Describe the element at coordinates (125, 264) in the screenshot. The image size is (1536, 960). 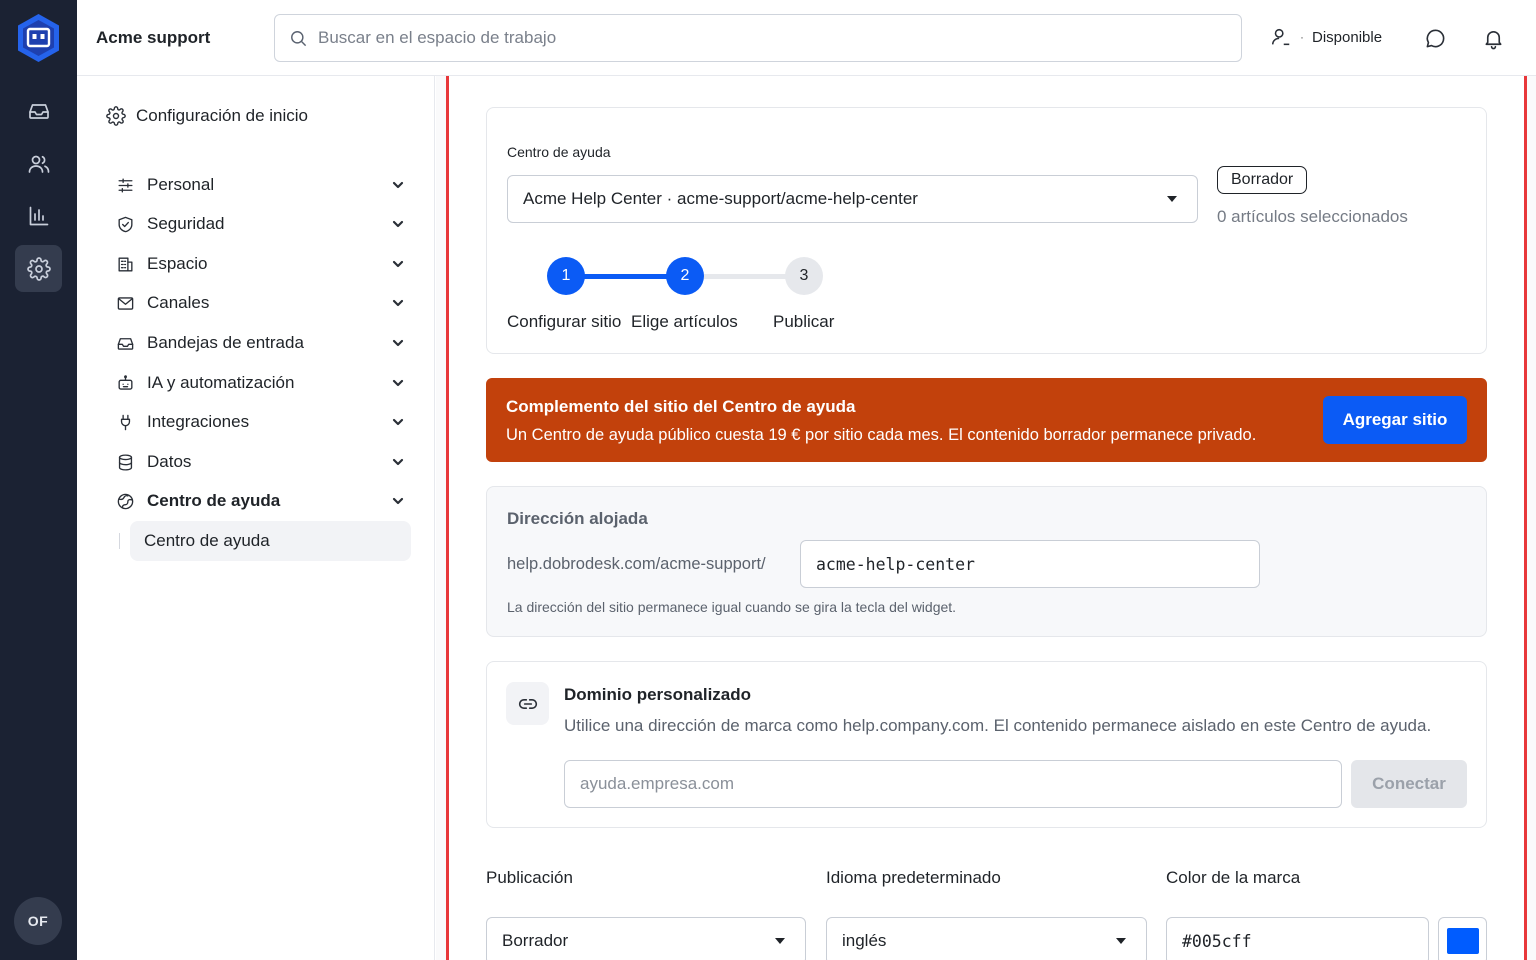
I see `building-icon` at that location.